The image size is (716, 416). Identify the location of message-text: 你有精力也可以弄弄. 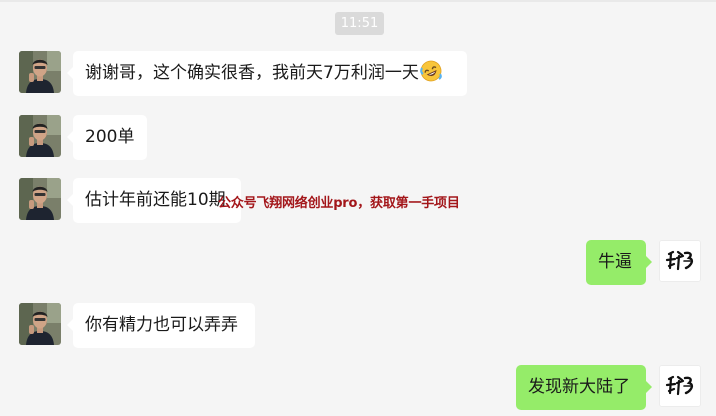
(161, 325).